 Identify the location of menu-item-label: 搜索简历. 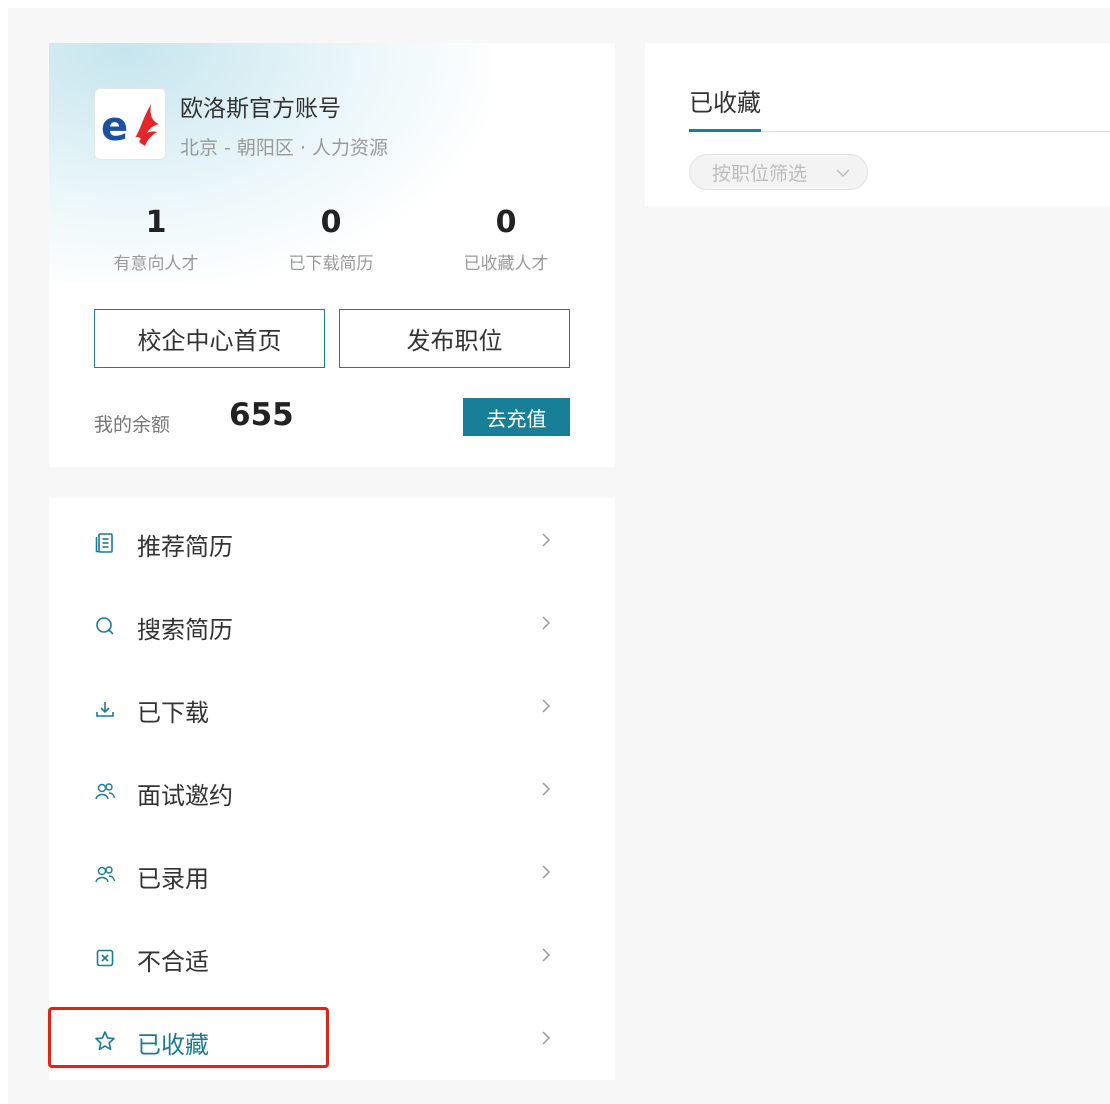
(185, 630).